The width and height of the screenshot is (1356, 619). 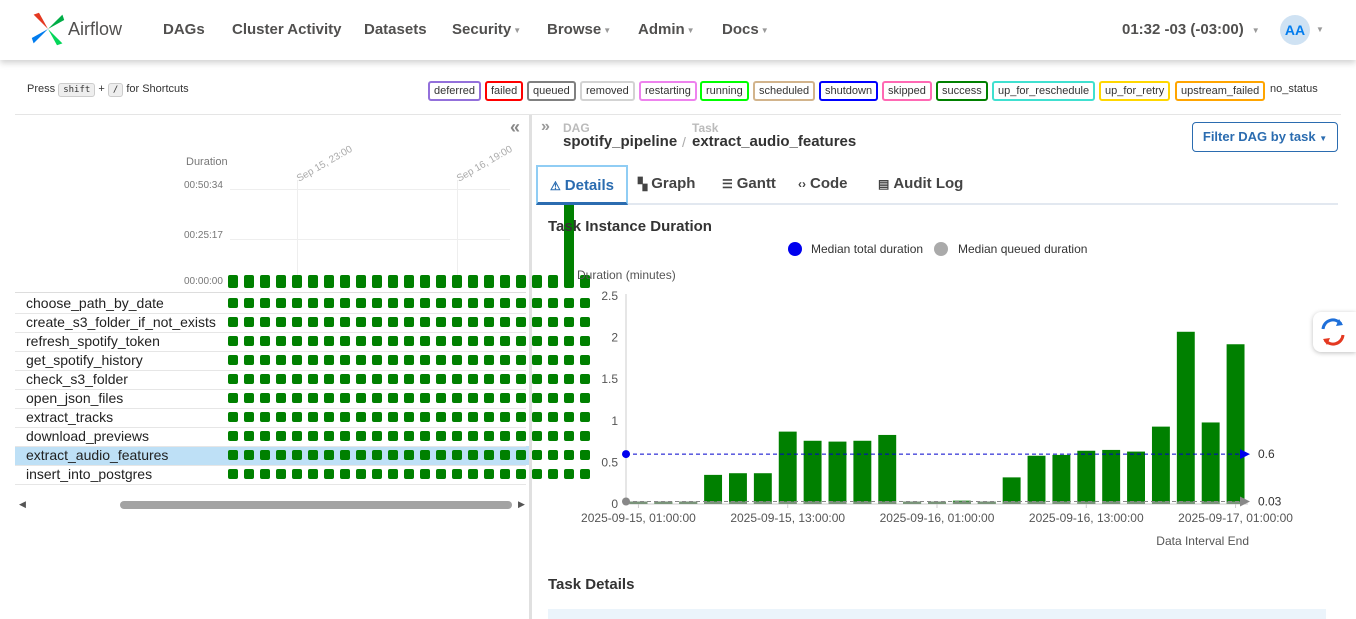 What do you see at coordinates (941, 249) in the screenshot?
I see `legend-queued-dot` at bounding box center [941, 249].